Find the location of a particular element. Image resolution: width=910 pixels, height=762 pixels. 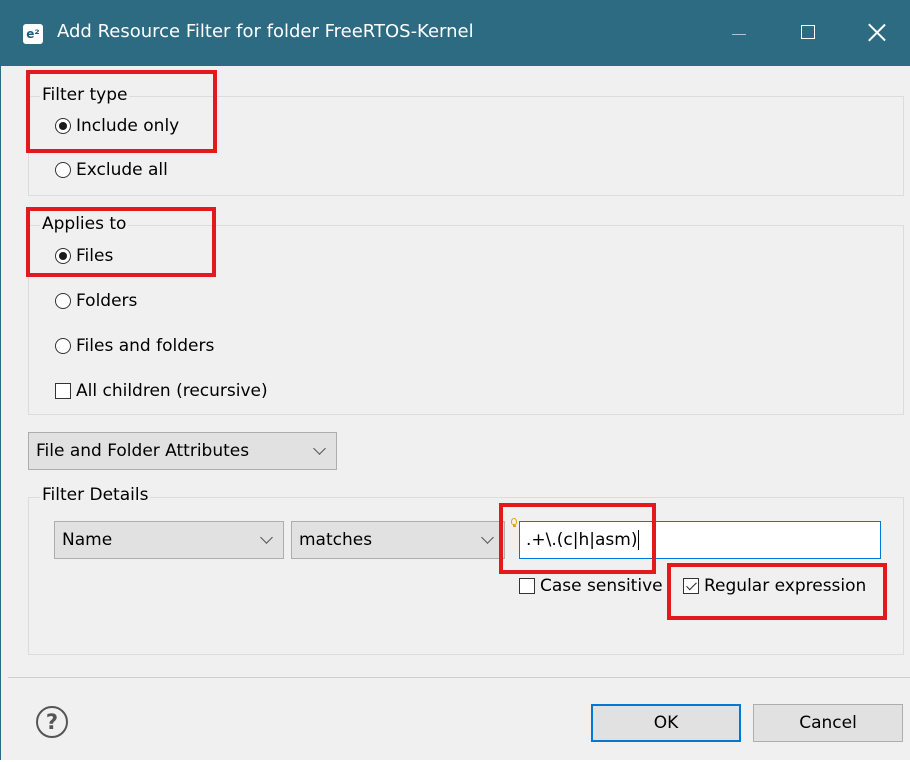

operator-combo: matches is located at coordinates (398, 540).